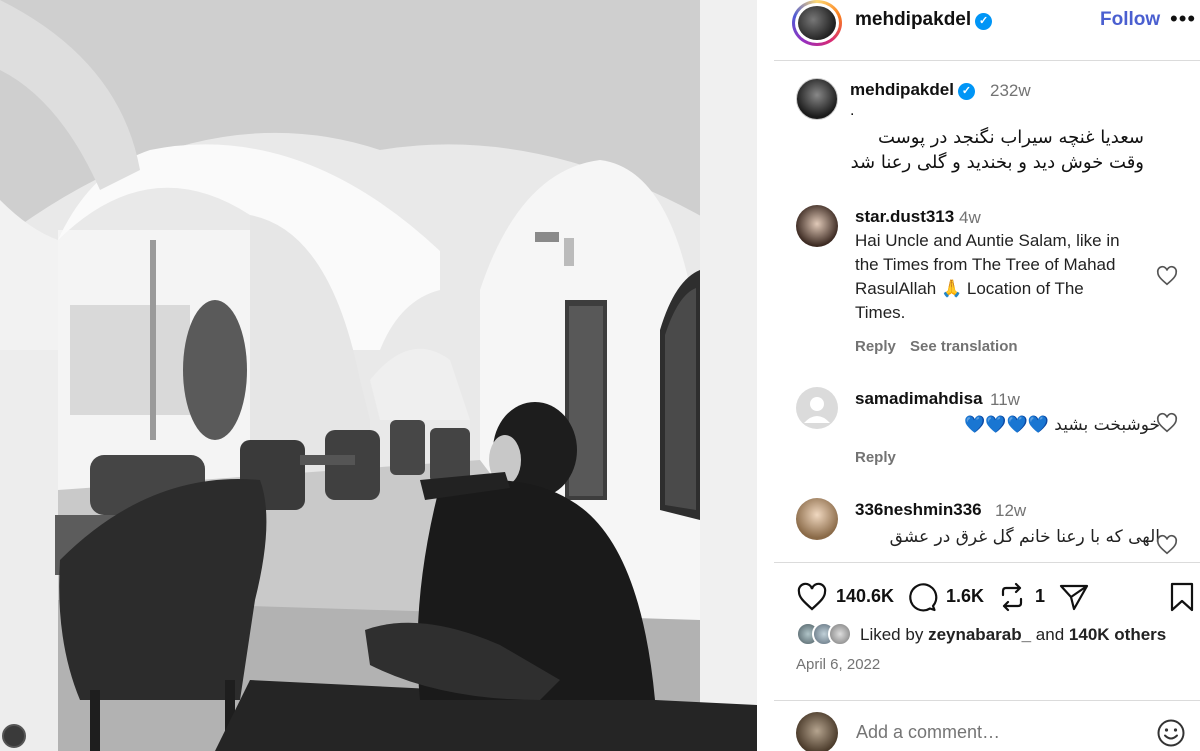 The height and width of the screenshot is (751, 1200). I want to click on photo-profile-dot, so click(14, 736).